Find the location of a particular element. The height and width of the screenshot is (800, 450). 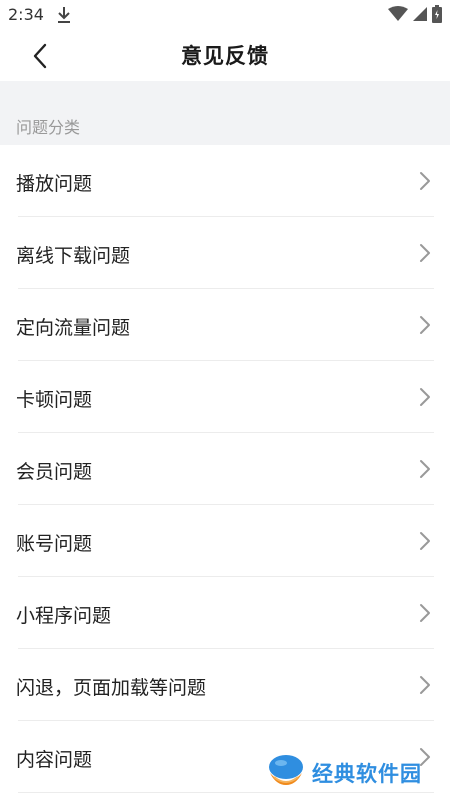

page-title: 意见反馈 is located at coordinates (225, 56).